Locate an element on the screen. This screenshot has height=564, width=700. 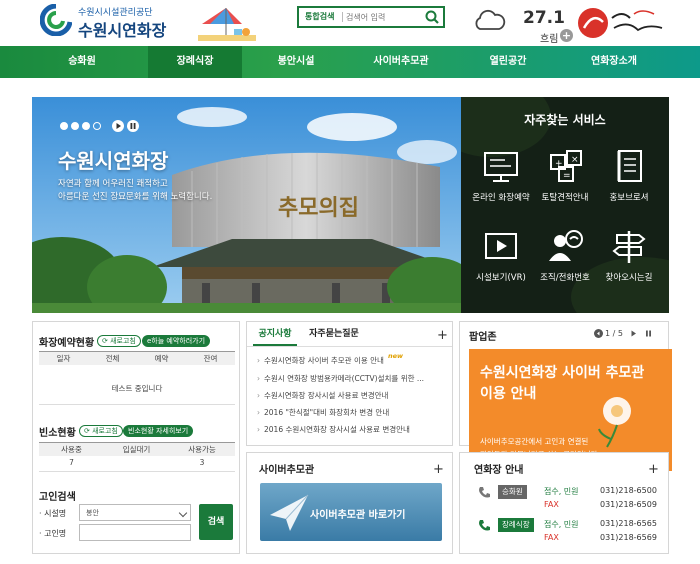
quick-service-online-reservation: 온라인 화장예약 is located at coordinates (501, 182).